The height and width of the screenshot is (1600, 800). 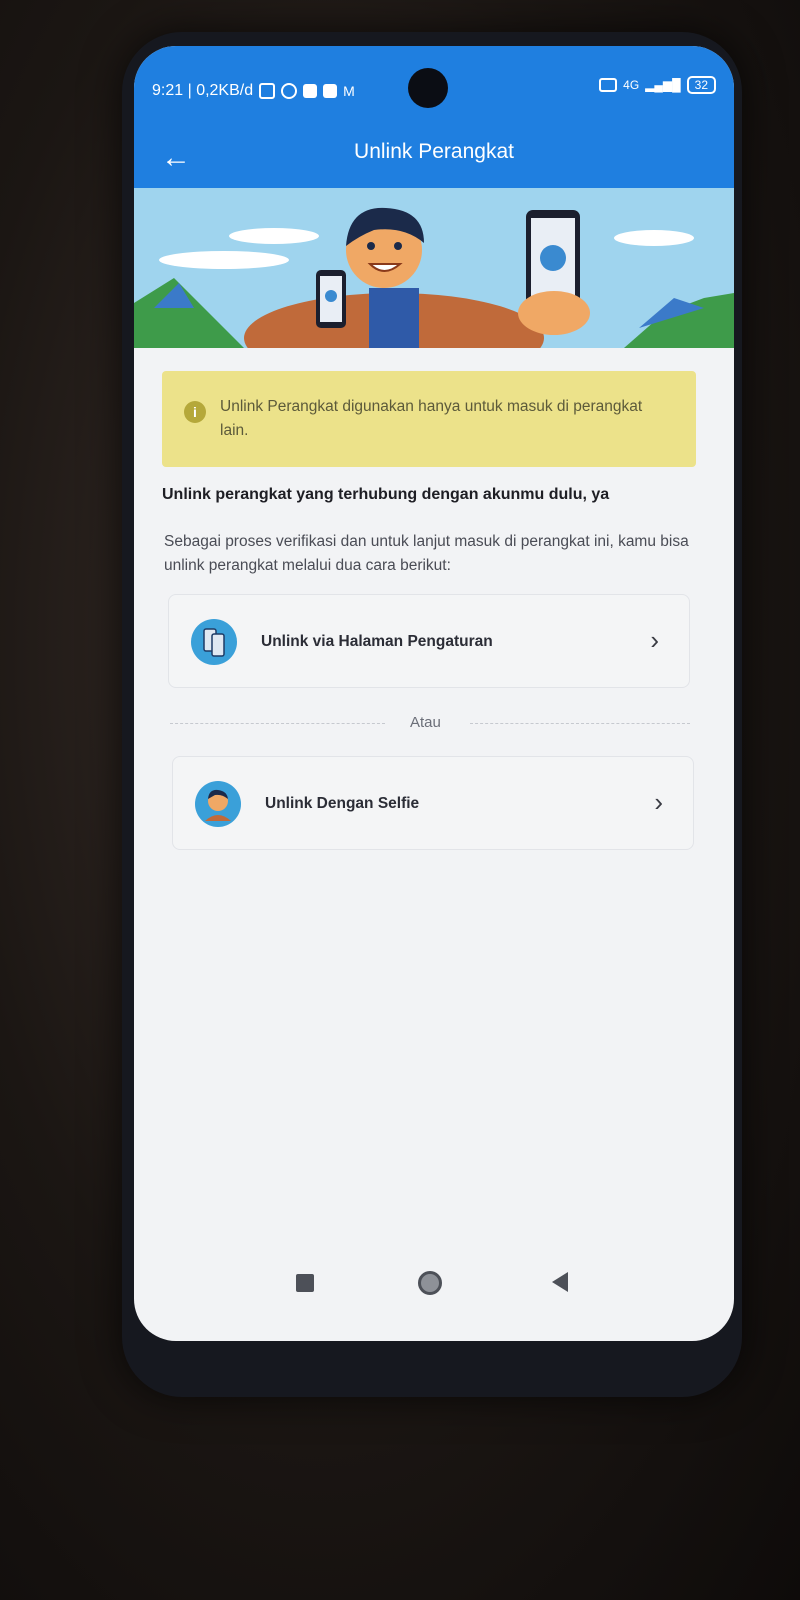 What do you see at coordinates (214, 642) in the screenshot?
I see `phone-settings-icon` at bounding box center [214, 642].